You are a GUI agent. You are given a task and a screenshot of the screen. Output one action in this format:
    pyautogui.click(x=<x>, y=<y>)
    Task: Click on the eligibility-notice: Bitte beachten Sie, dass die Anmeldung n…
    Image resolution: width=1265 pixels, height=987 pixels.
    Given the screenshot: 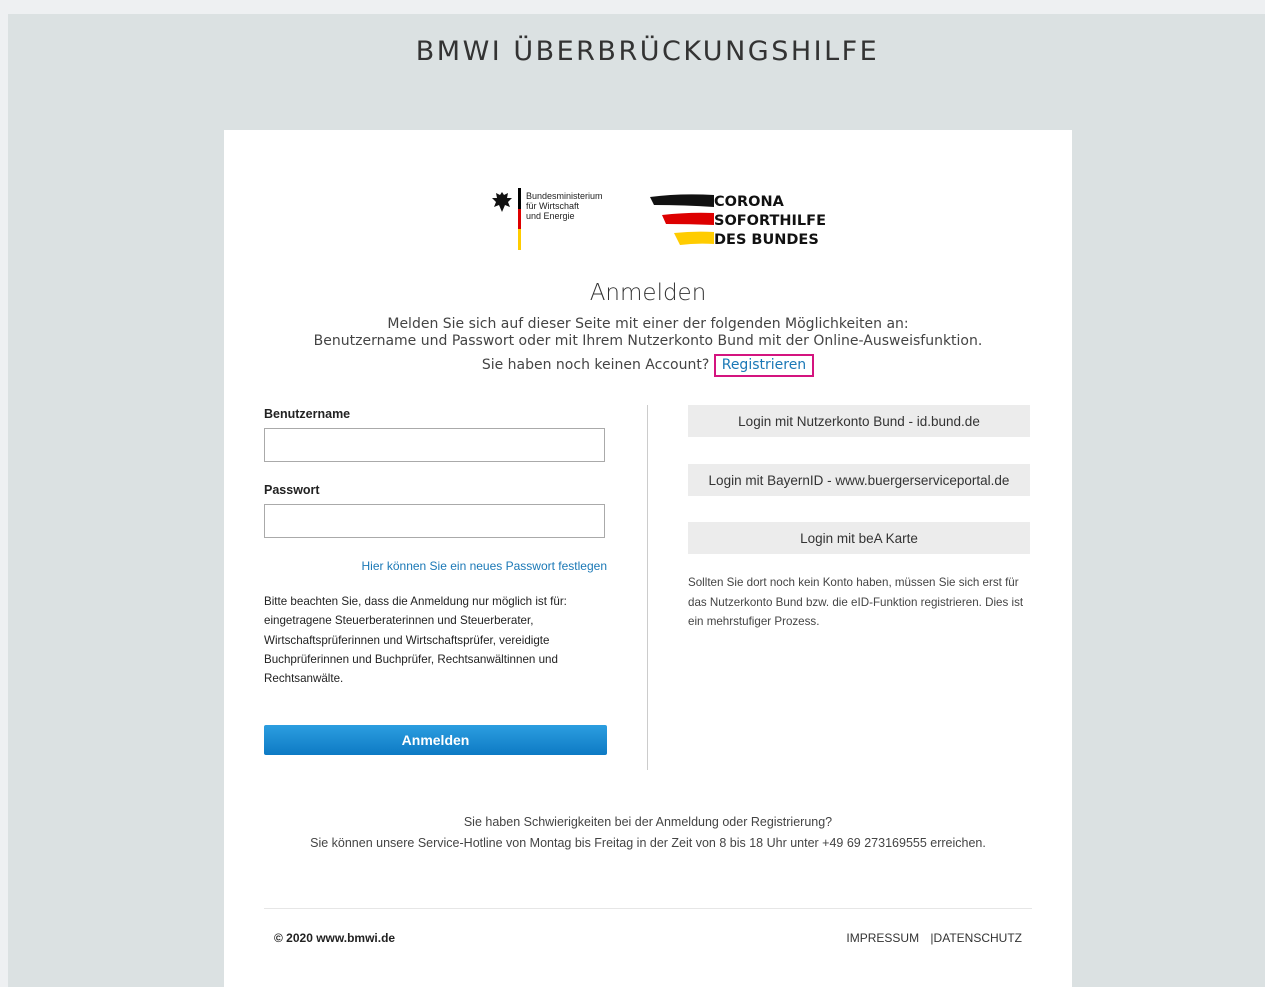 What is the action you would take?
    pyautogui.click(x=415, y=640)
    